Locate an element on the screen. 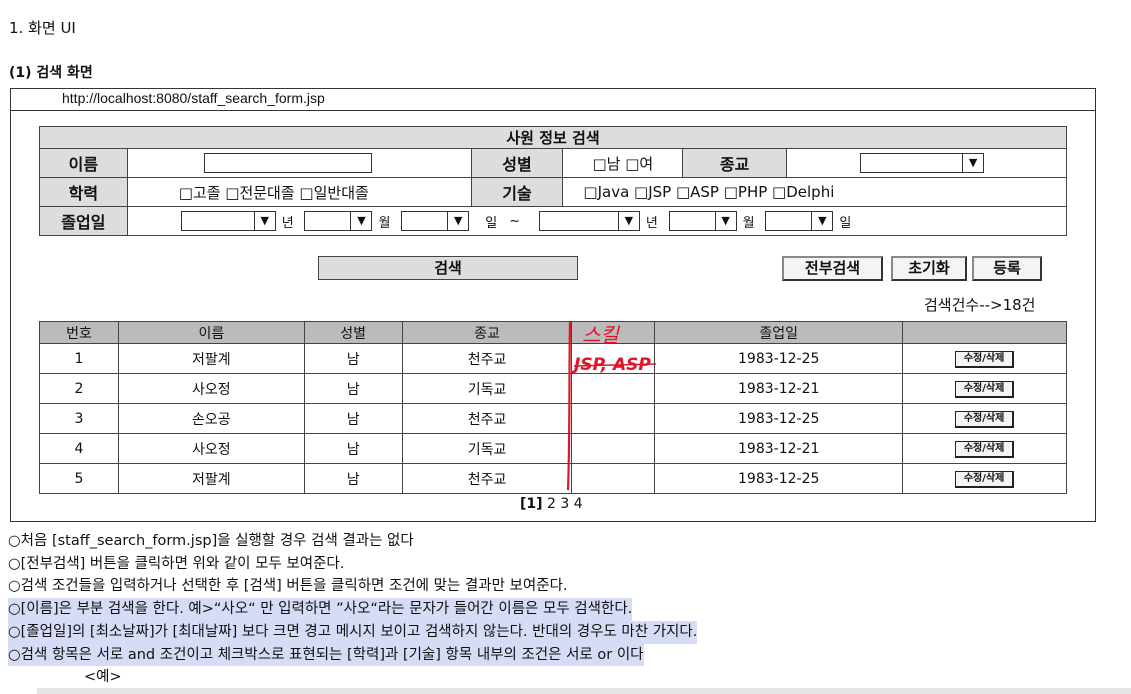  result-count: 검색건수-->18건 is located at coordinates (980, 305).